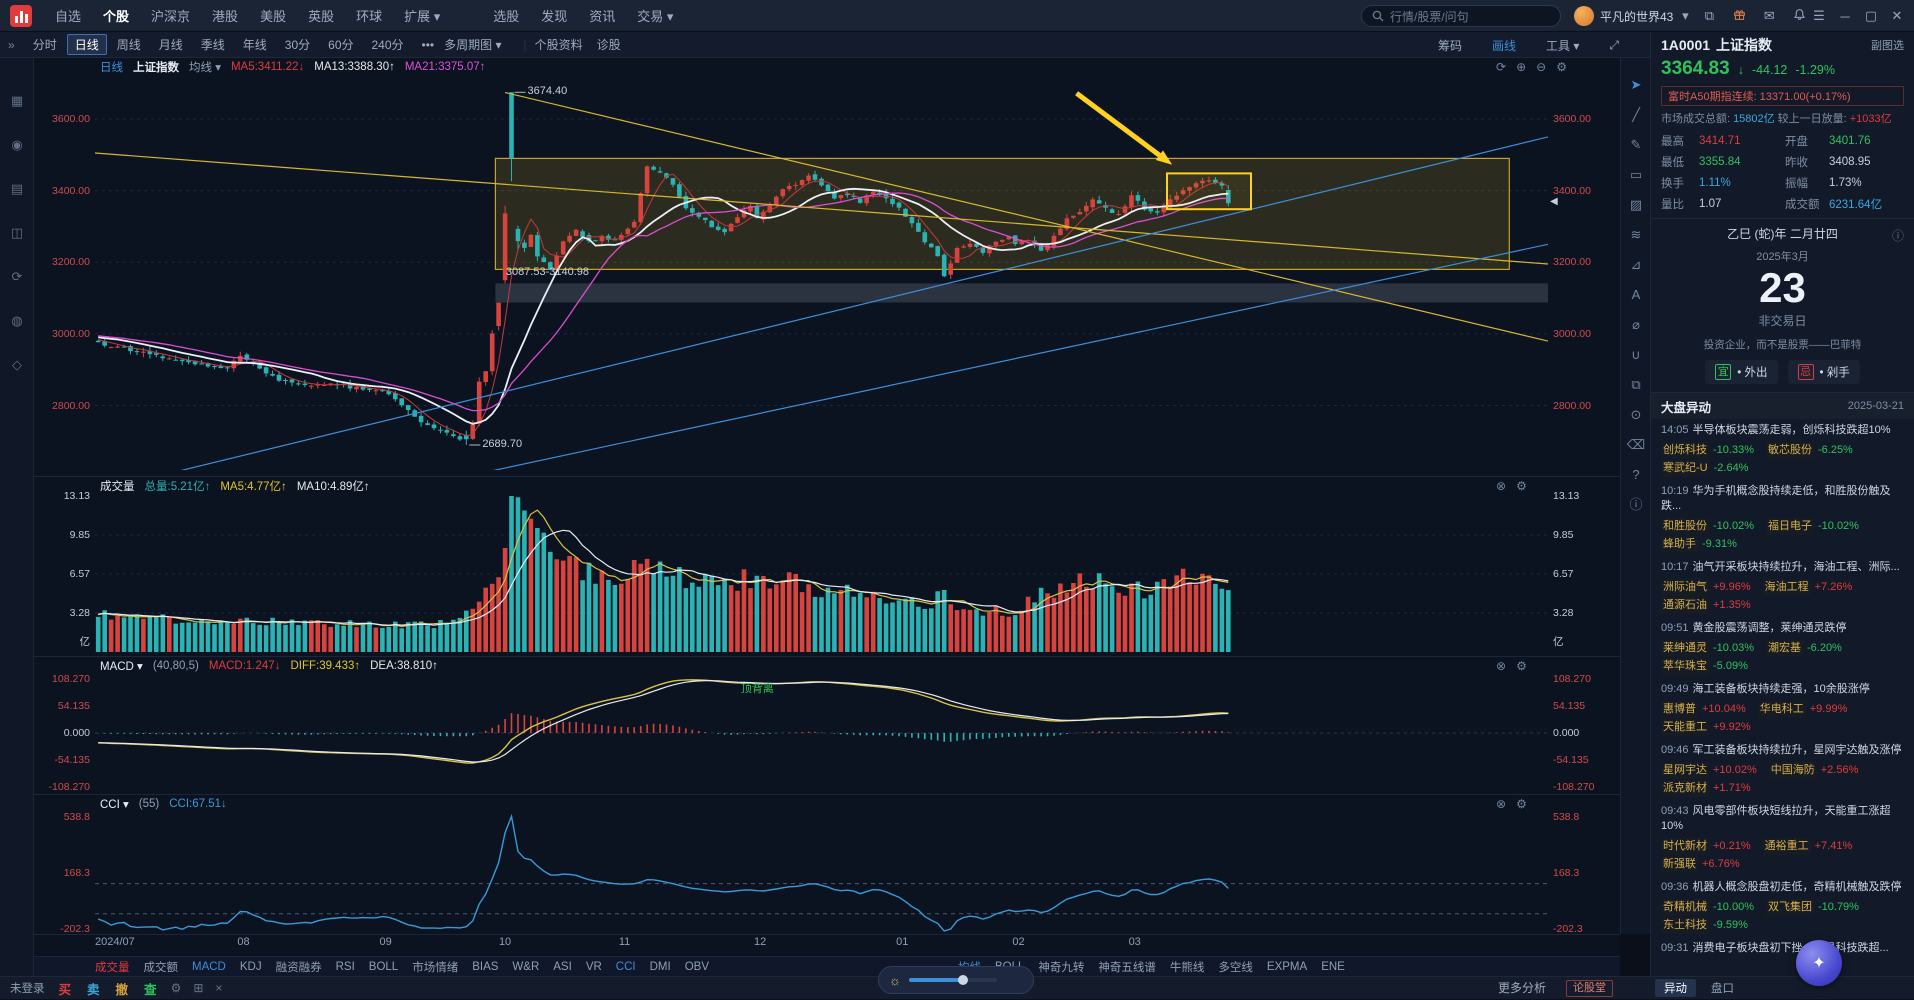 The height and width of the screenshot is (1000, 1914). I want to click on indicator-tab-神奇五线谱: 神奇五线谱, so click(1127, 967).